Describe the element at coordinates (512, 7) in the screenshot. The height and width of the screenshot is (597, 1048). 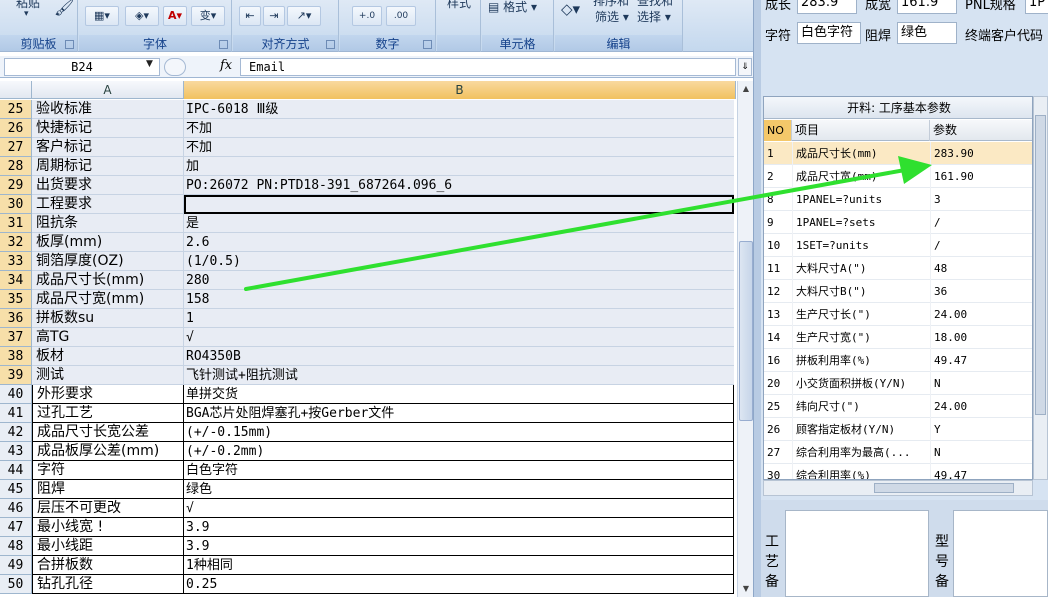
I see `format-button: ▤ 格式 ▾` at that location.